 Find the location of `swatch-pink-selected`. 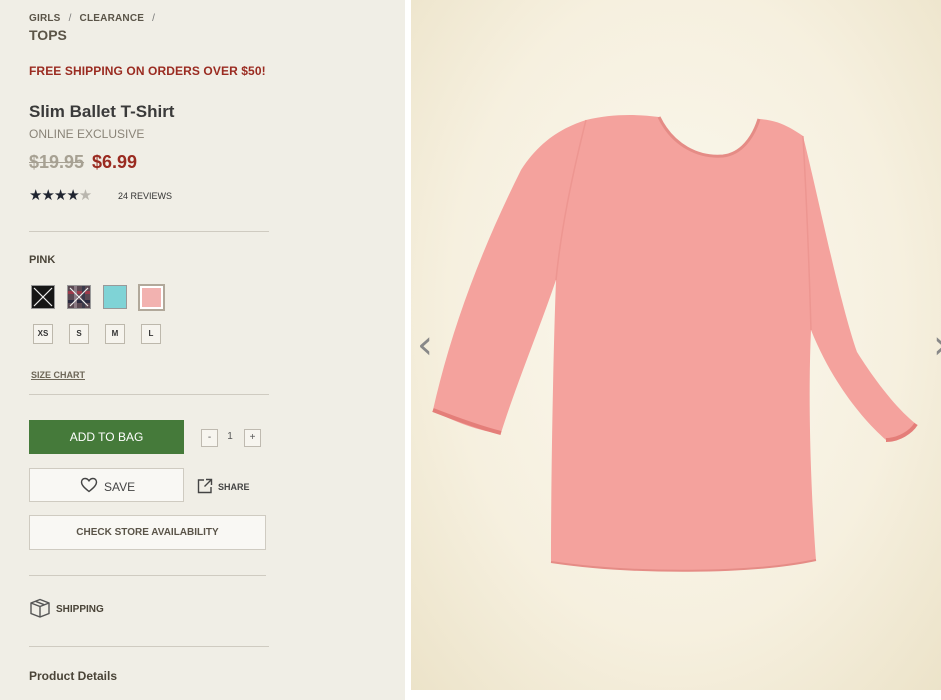

swatch-pink-selected is located at coordinates (151, 297).